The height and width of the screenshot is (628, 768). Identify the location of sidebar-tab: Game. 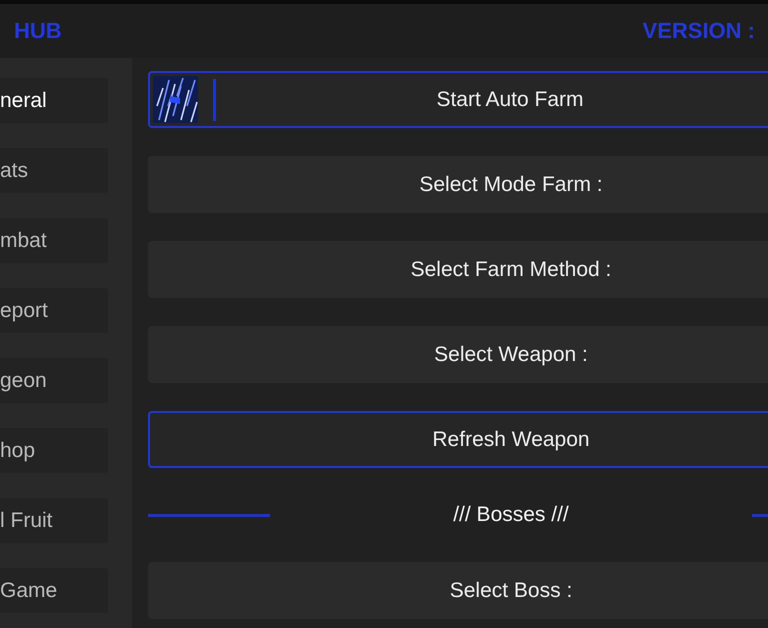
(54, 590).